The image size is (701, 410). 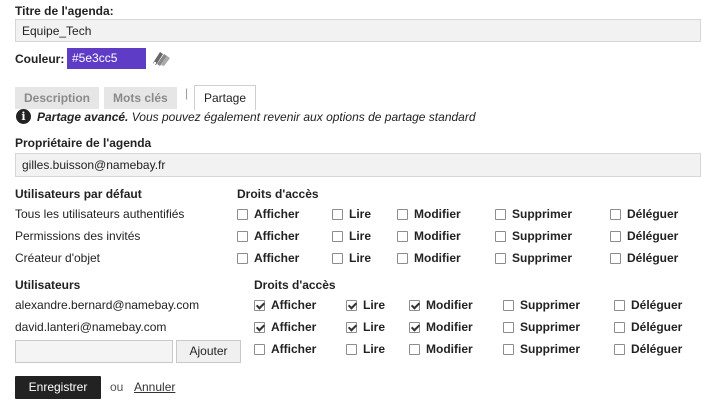 What do you see at coordinates (161, 58) in the screenshot?
I see `palette-icon` at bounding box center [161, 58].